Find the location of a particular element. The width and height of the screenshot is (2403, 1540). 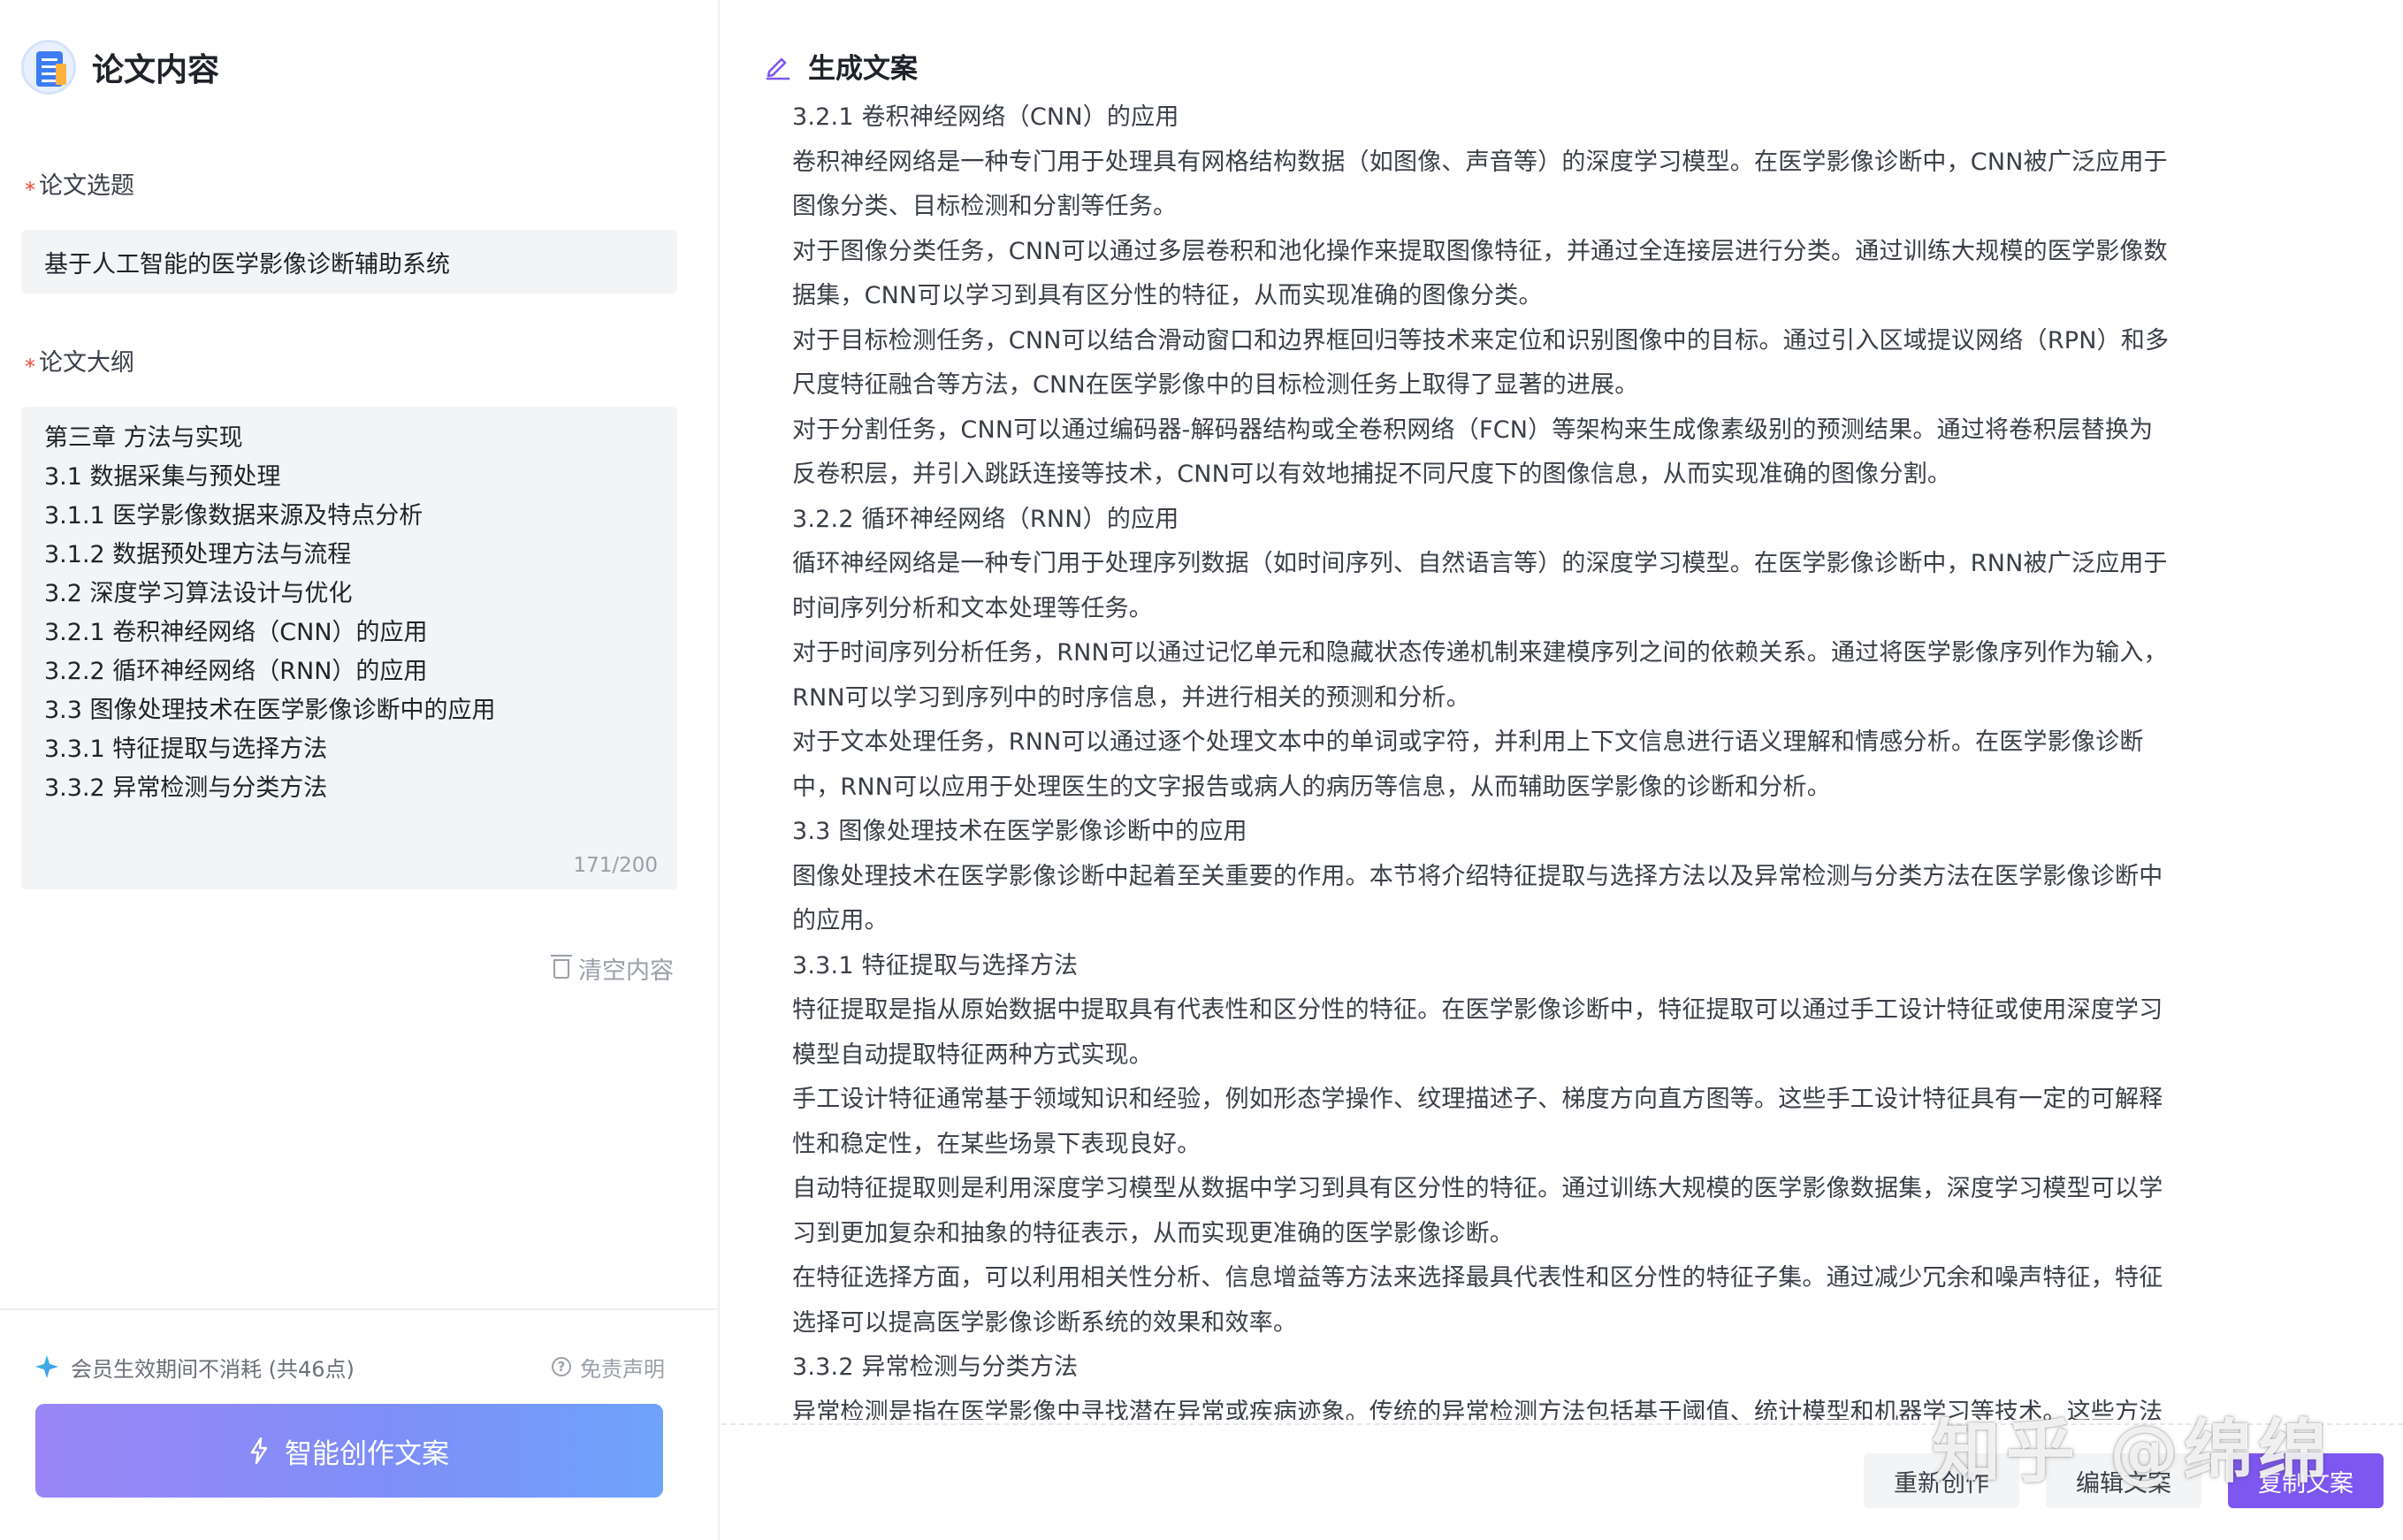

member-row: 会员生效期间不消耗 (共46点) ? 免责声明 is located at coordinates (350, 1367).